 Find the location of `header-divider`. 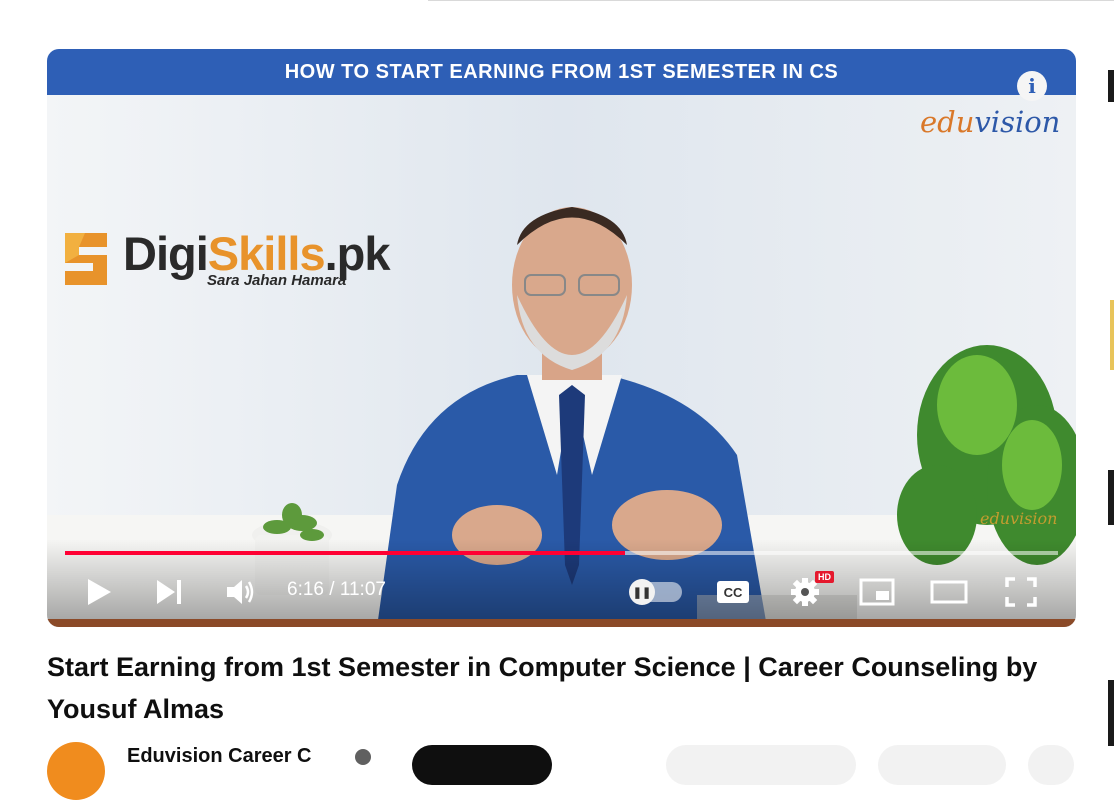

header-divider is located at coordinates (771, 0).